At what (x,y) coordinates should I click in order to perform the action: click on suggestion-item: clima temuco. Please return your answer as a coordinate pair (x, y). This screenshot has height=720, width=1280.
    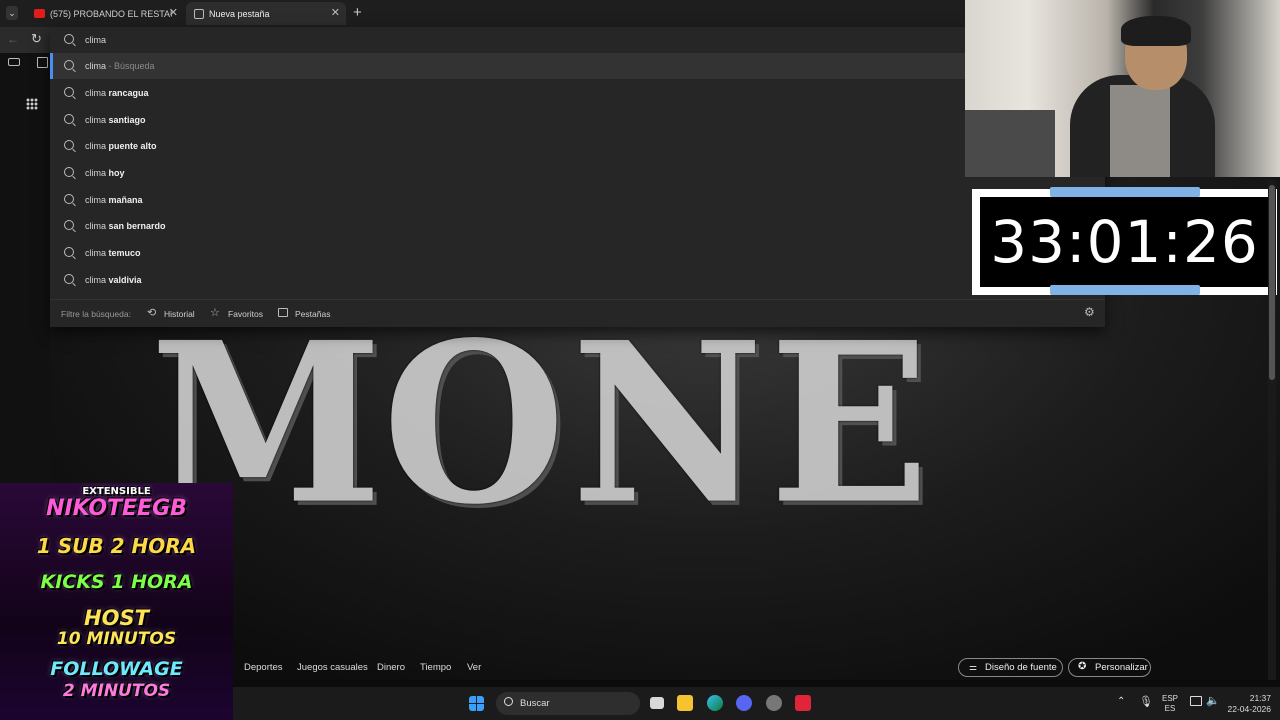
    Looking at the image, I should click on (507, 253).